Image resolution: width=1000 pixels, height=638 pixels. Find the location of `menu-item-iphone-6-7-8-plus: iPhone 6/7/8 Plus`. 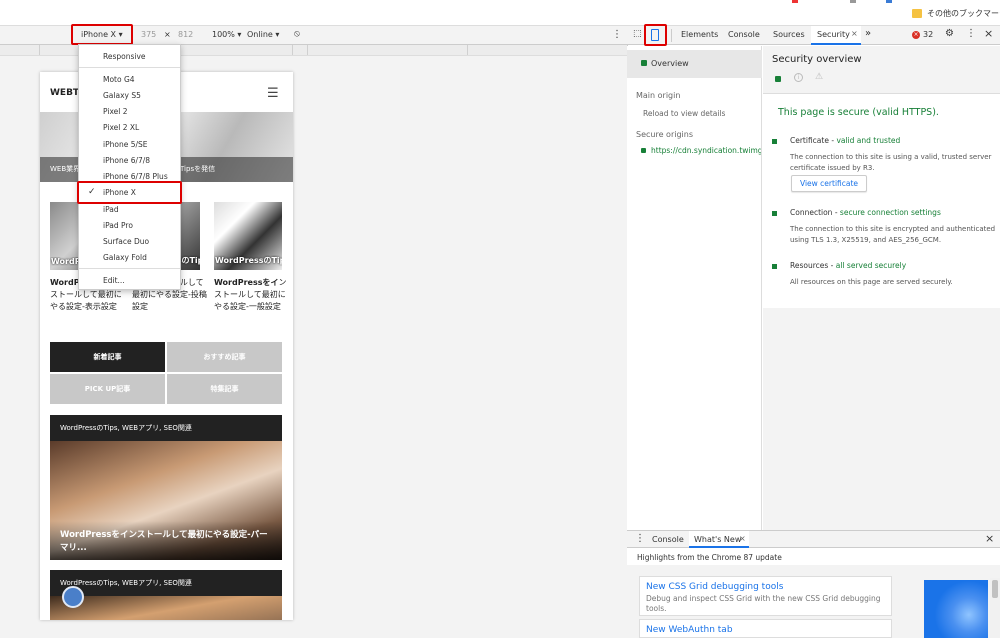

menu-item-iphone-6-7-8-plus: iPhone 6/7/8 Plus is located at coordinates (135, 176).